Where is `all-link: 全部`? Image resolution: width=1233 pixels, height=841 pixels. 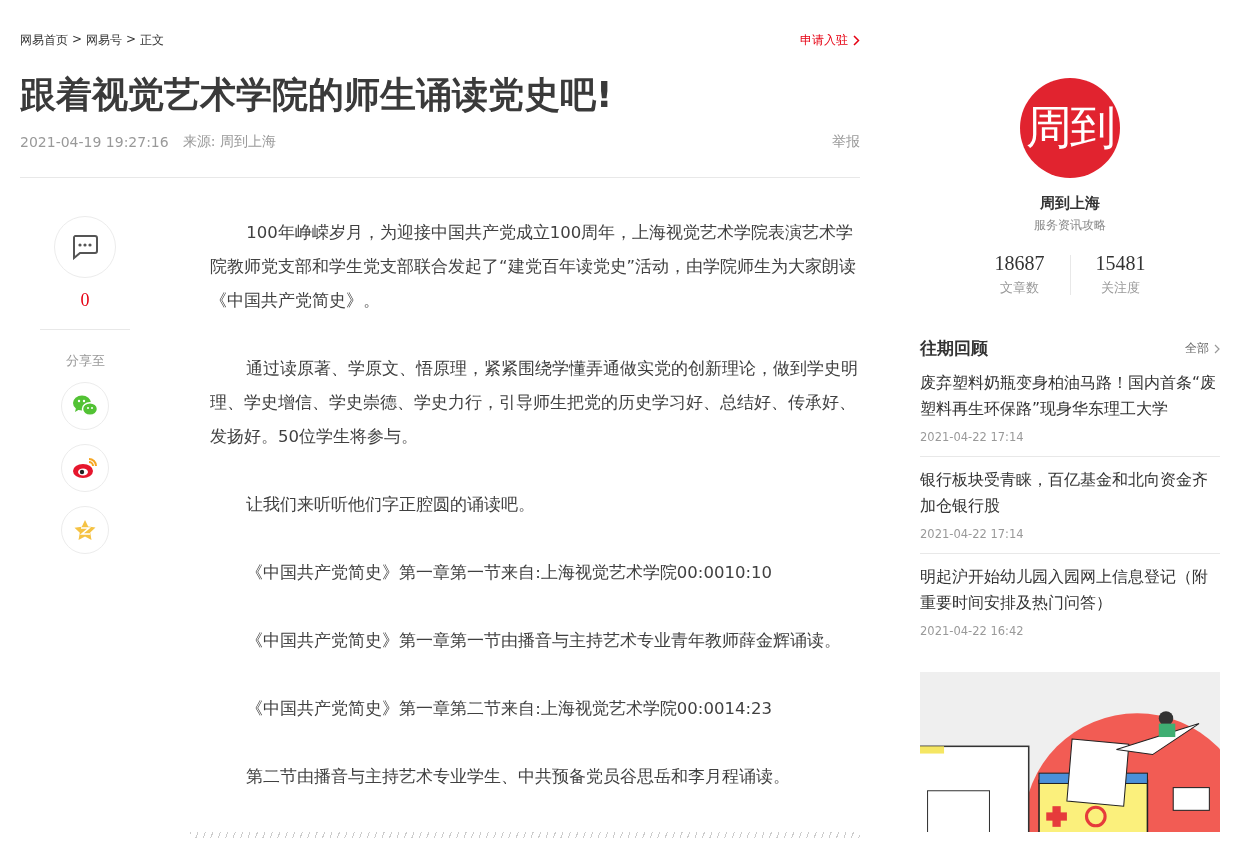
all-link: 全部 is located at coordinates (1202, 348).